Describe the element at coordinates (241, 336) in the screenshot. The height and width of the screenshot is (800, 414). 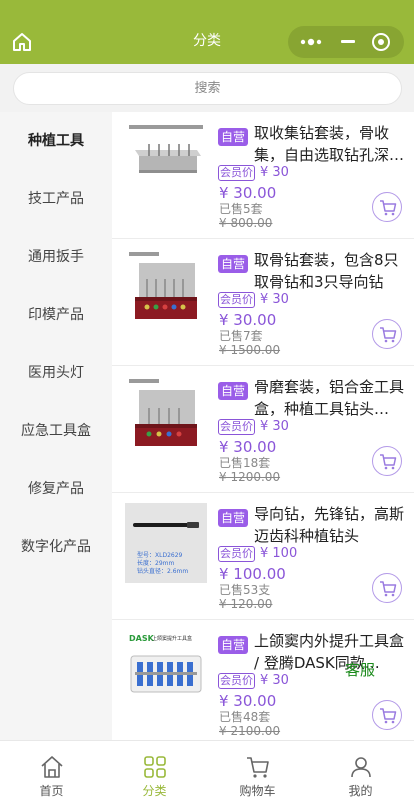
I see `sold-count: 已售7套` at that location.